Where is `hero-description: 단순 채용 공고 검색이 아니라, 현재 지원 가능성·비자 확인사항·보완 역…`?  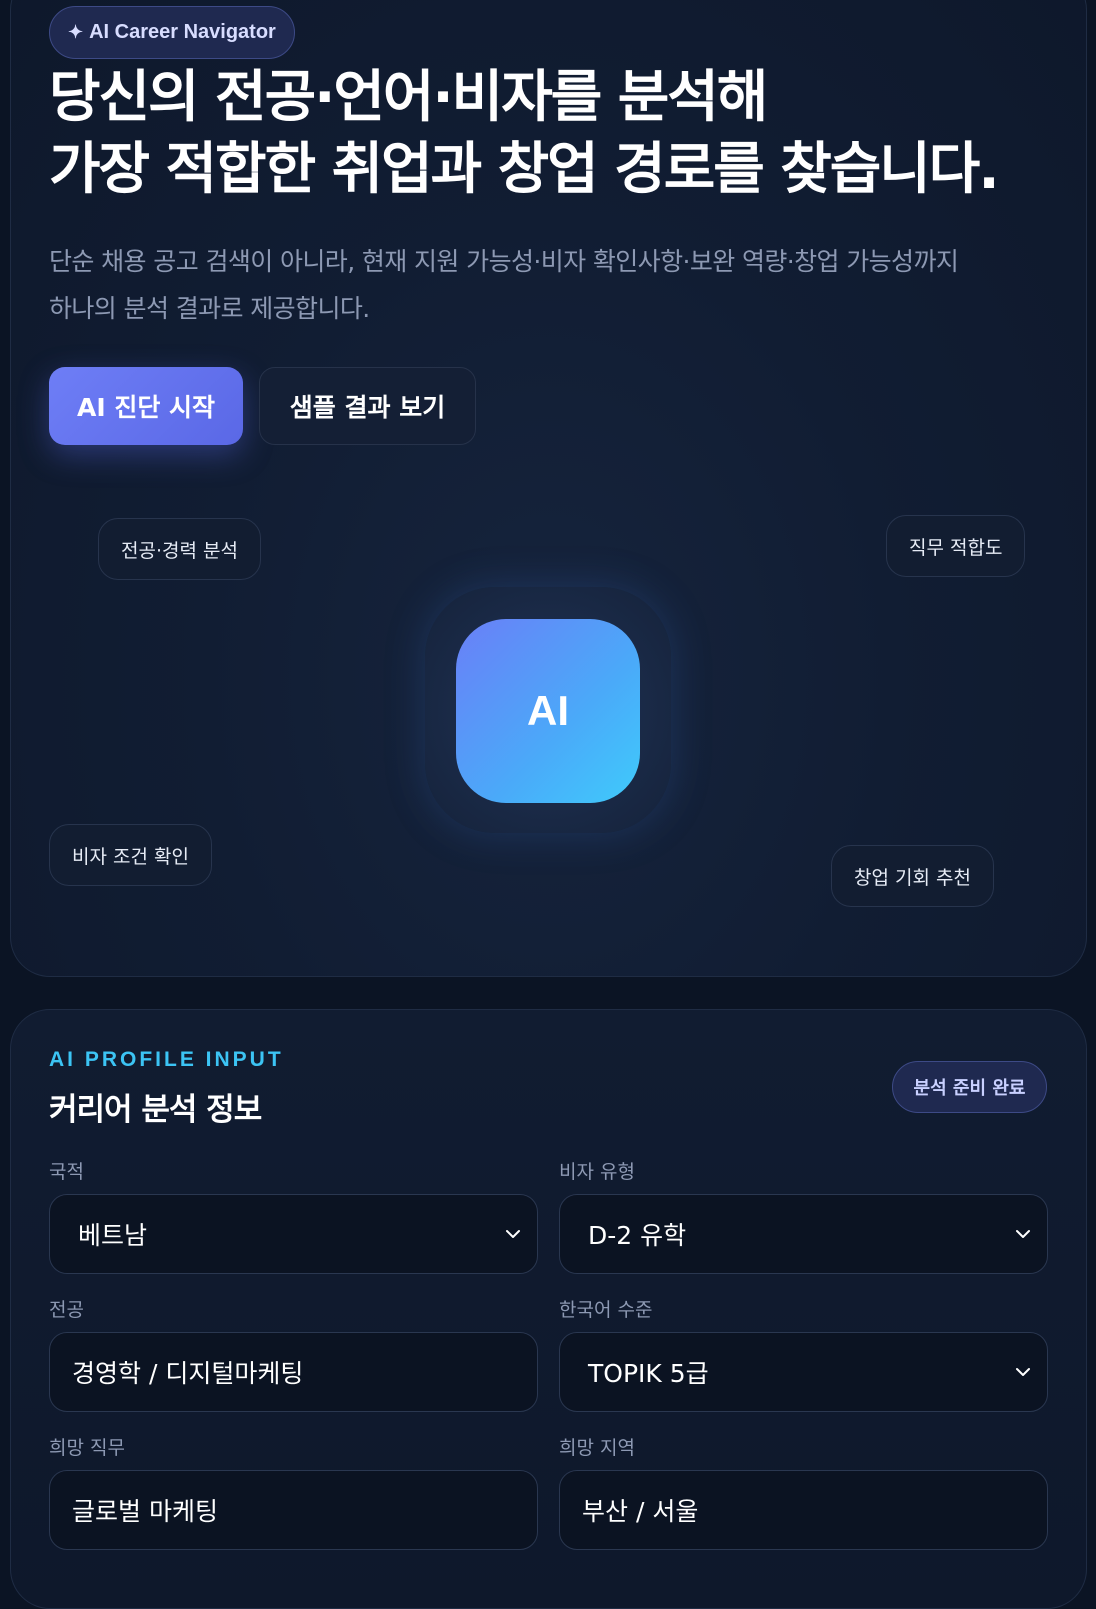 hero-description: 단순 채용 공고 검색이 아니라, 현재 지원 가능성·비자 확인사항·보완 역… is located at coordinates (554, 285).